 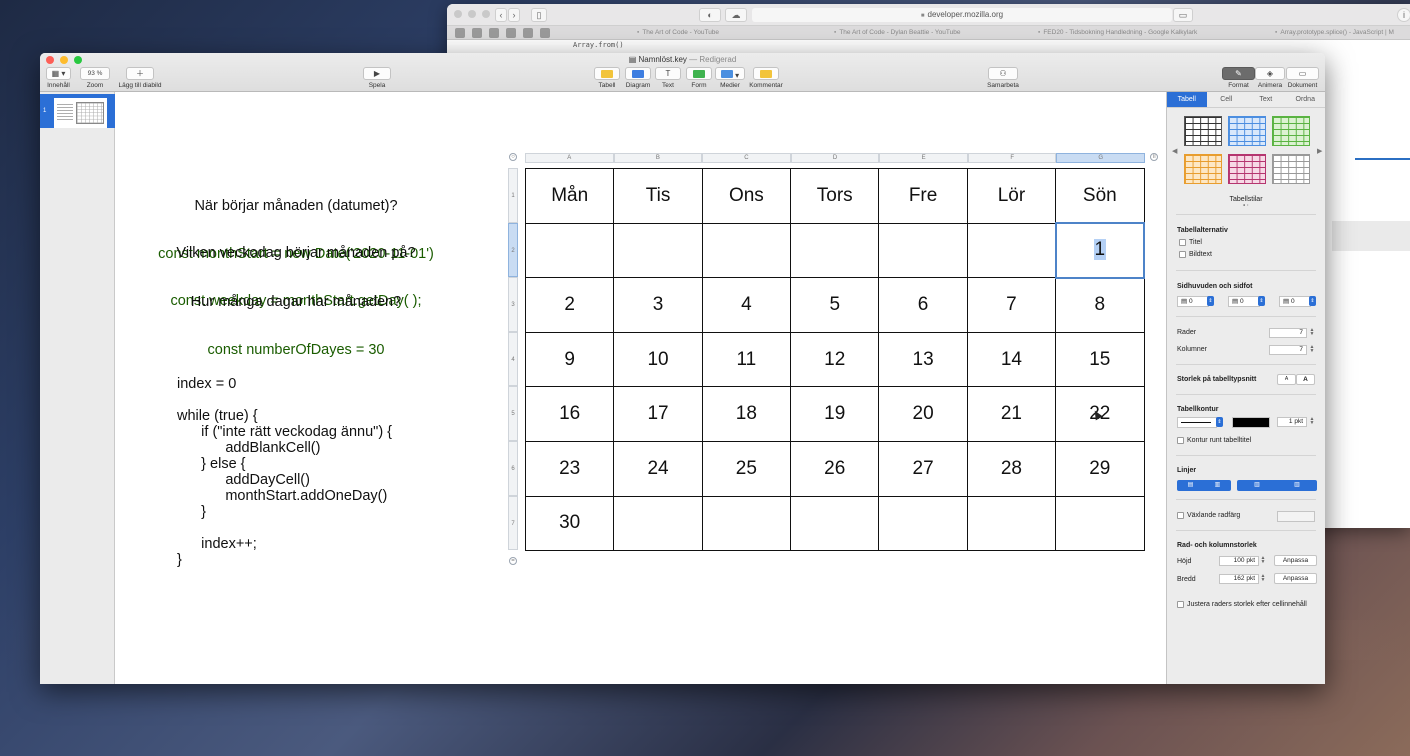 I want to click on page-dots: • ·, so click(x=1246, y=206).